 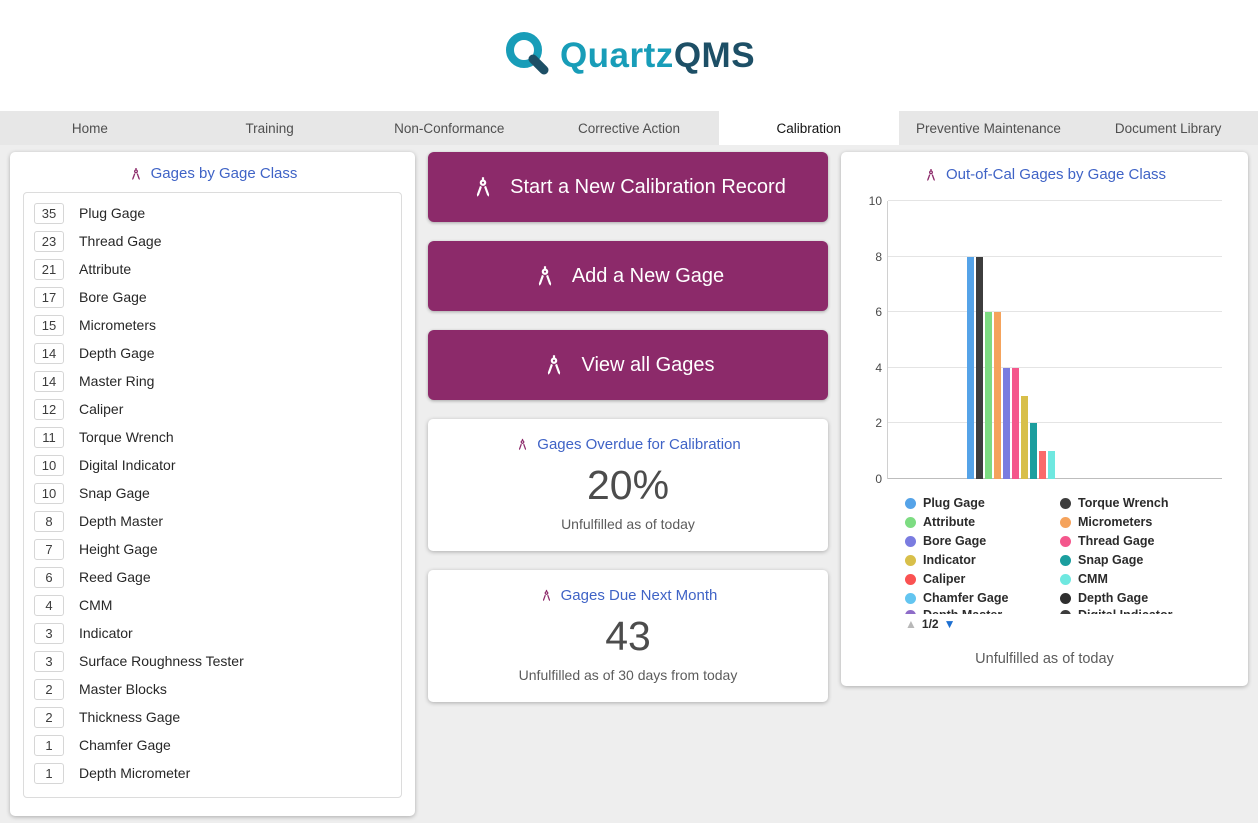 What do you see at coordinates (910, 579) in the screenshot?
I see `legend-dot-caliper` at bounding box center [910, 579].